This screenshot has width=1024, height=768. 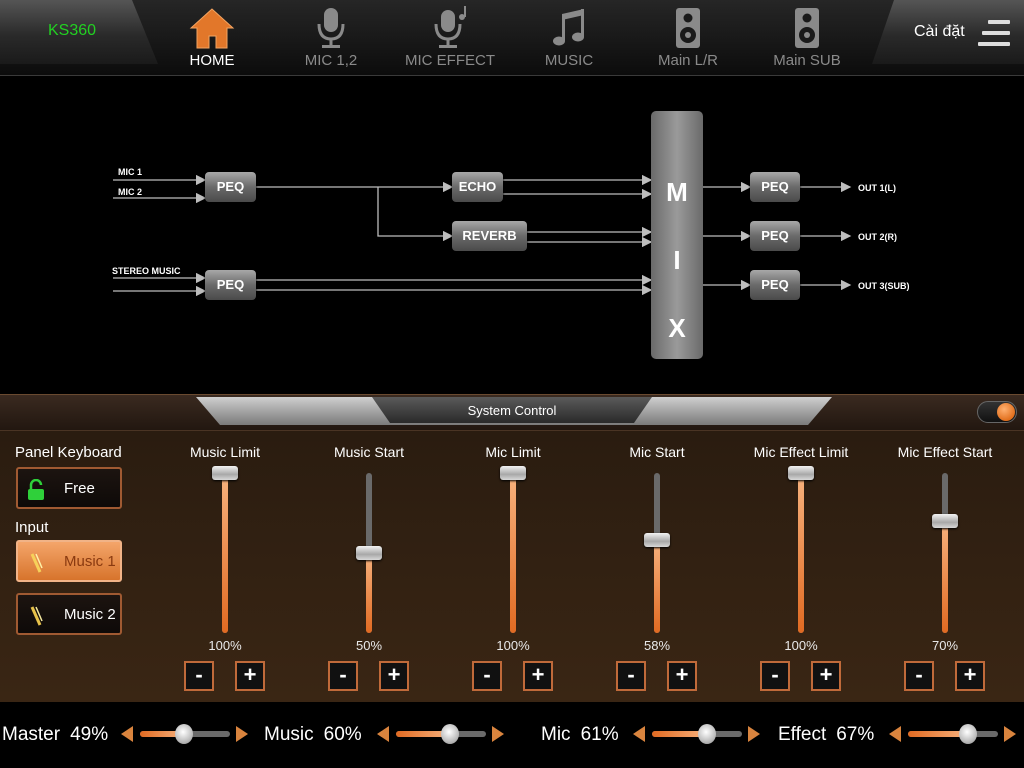 I want to click on peq-output-2-block: PEQ, so click(x=775, y=236).